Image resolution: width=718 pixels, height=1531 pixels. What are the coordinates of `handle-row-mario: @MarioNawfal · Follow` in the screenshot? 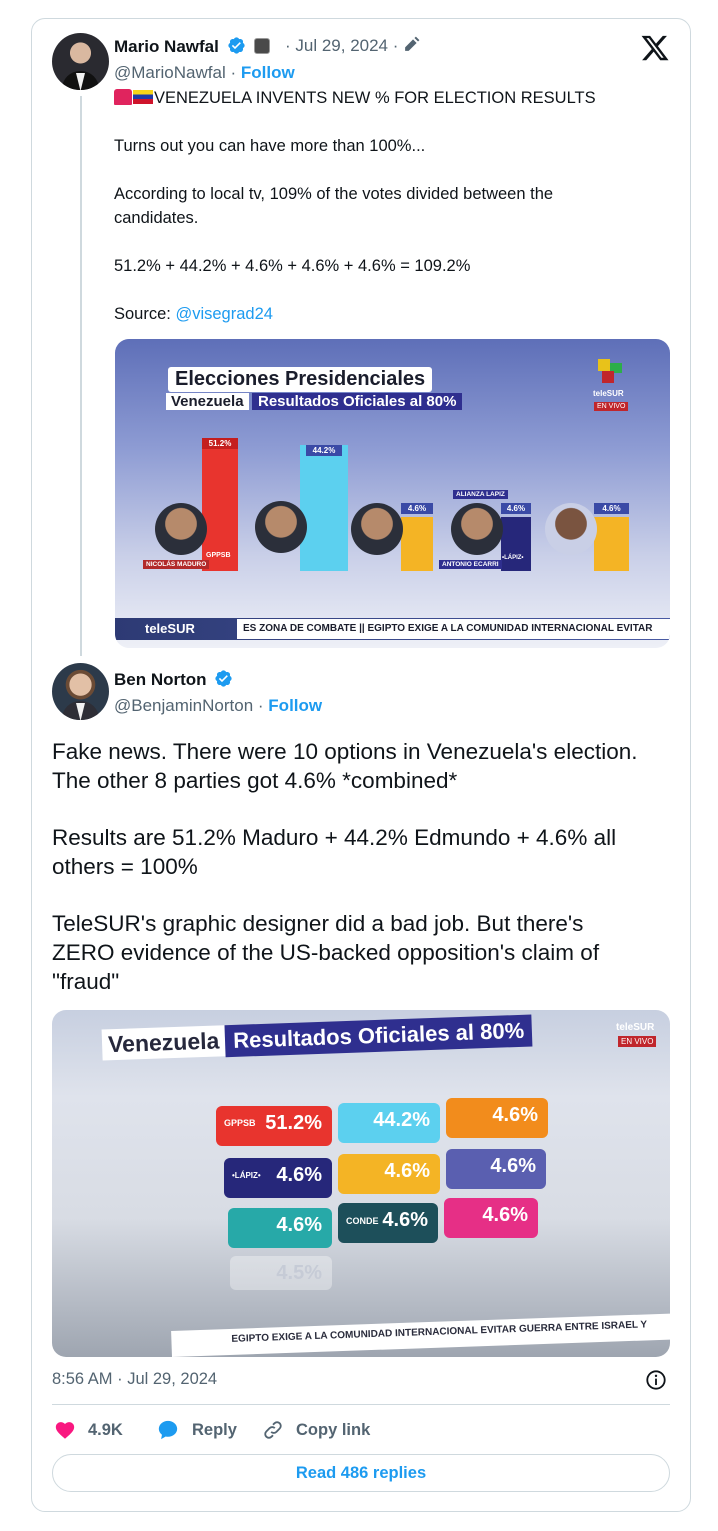 It's located at (204, 73).